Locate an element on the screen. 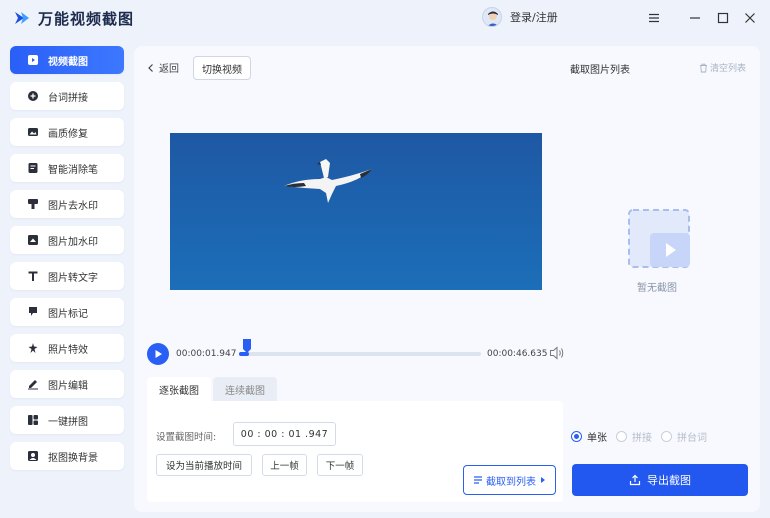  sidebar-item-video-screenshot: 视频截图 is located at coordinates (67, 60).